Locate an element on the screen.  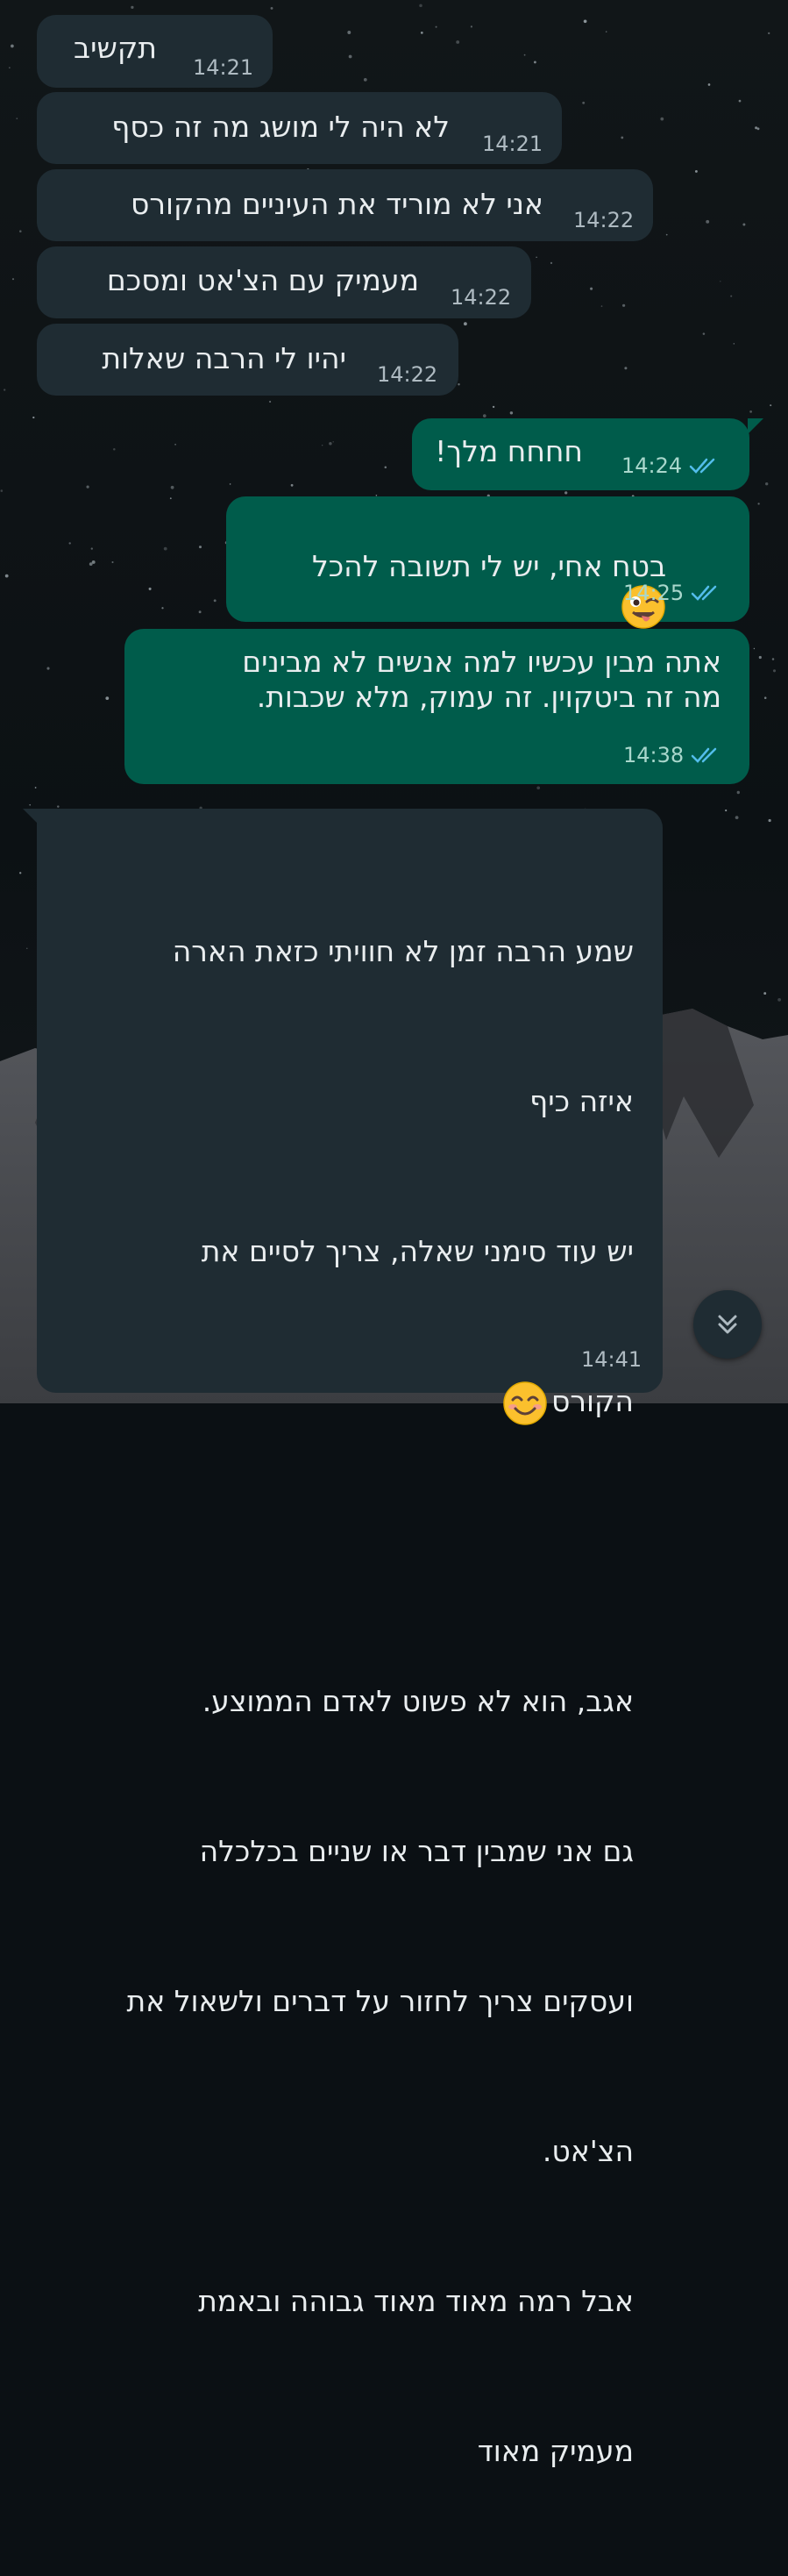
message-line: גם אני שמבין דבר או שניים בכלכלה is located at coordinates (416, 1851).